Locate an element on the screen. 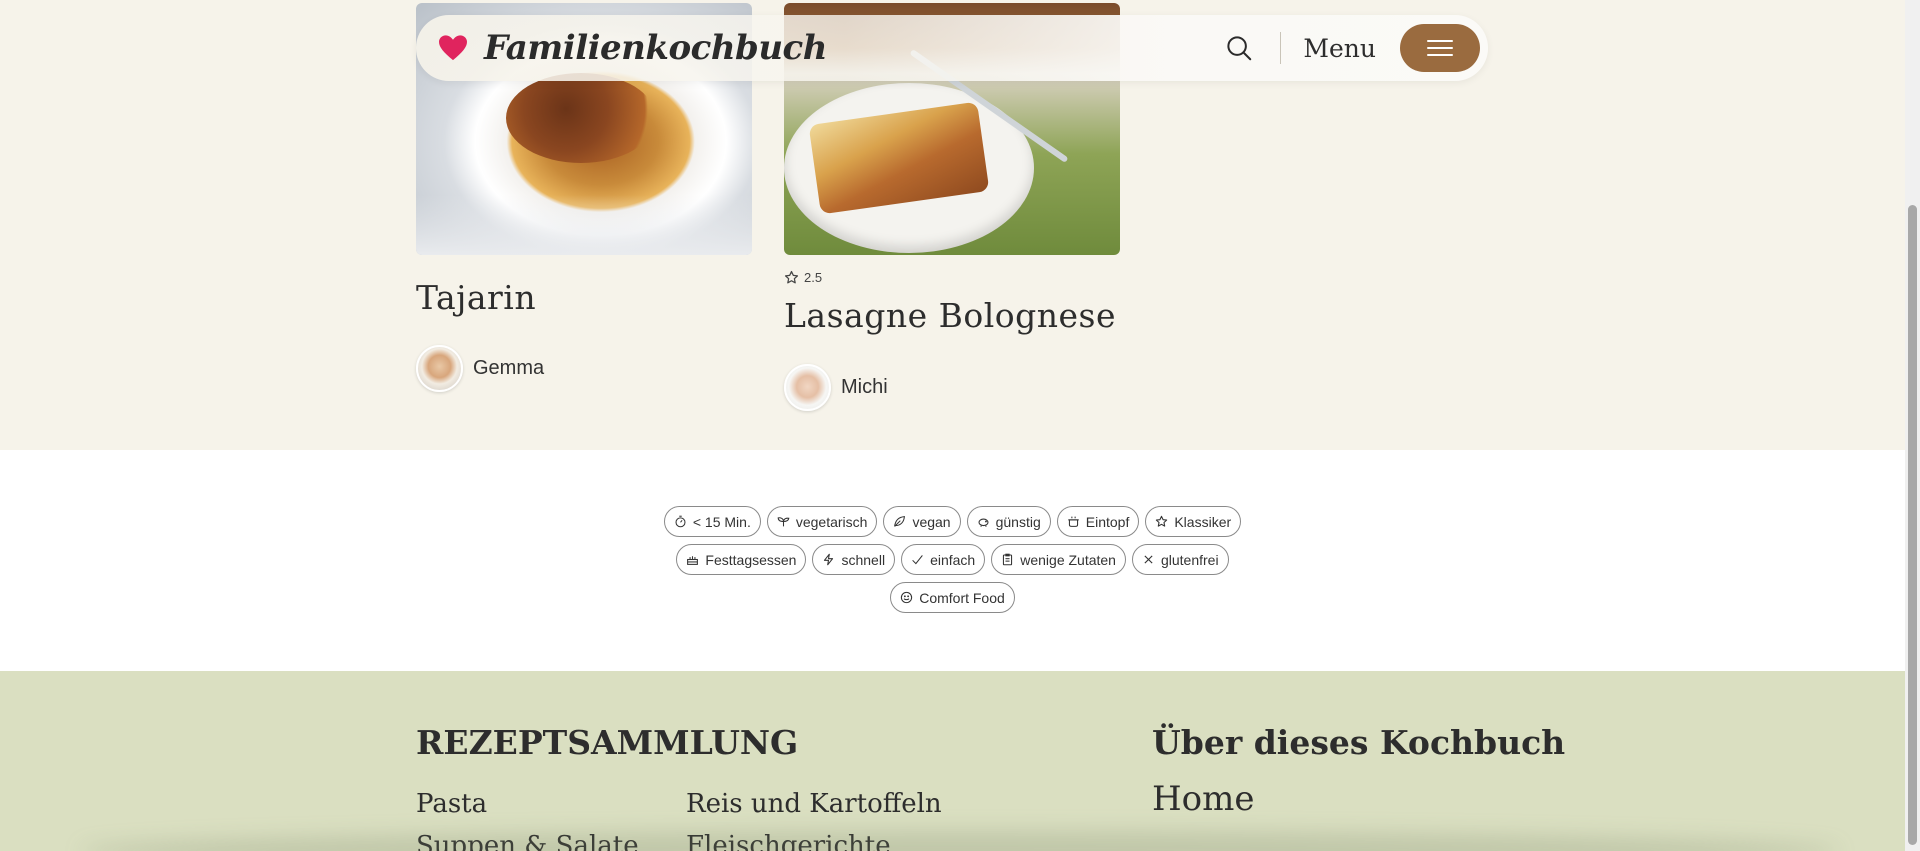  tag-comfort-food: Comfort Food is located at coordinates (952, 597).